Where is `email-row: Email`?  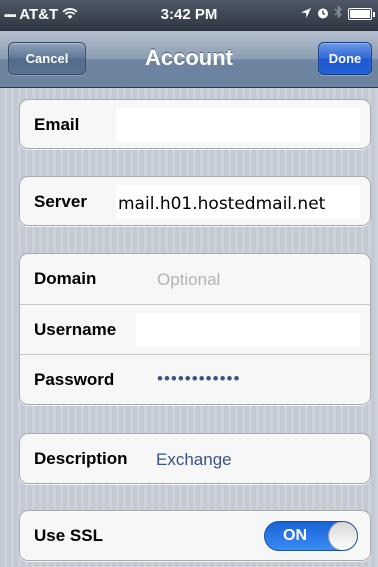 email-row: Email is located at coordinates (195, 124).